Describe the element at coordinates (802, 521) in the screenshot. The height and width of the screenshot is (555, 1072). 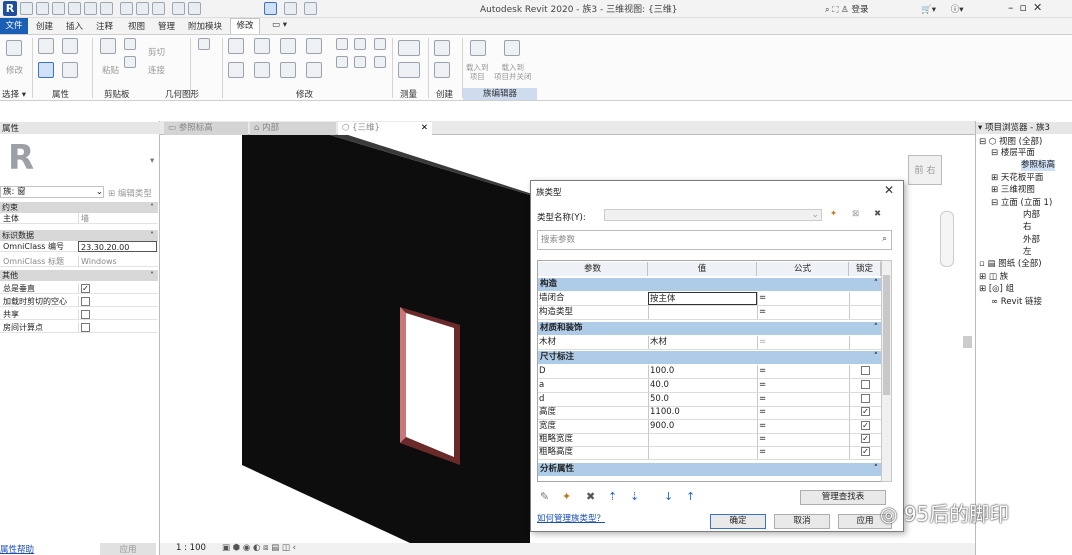
I see `cancel-button: 取消` at that location.